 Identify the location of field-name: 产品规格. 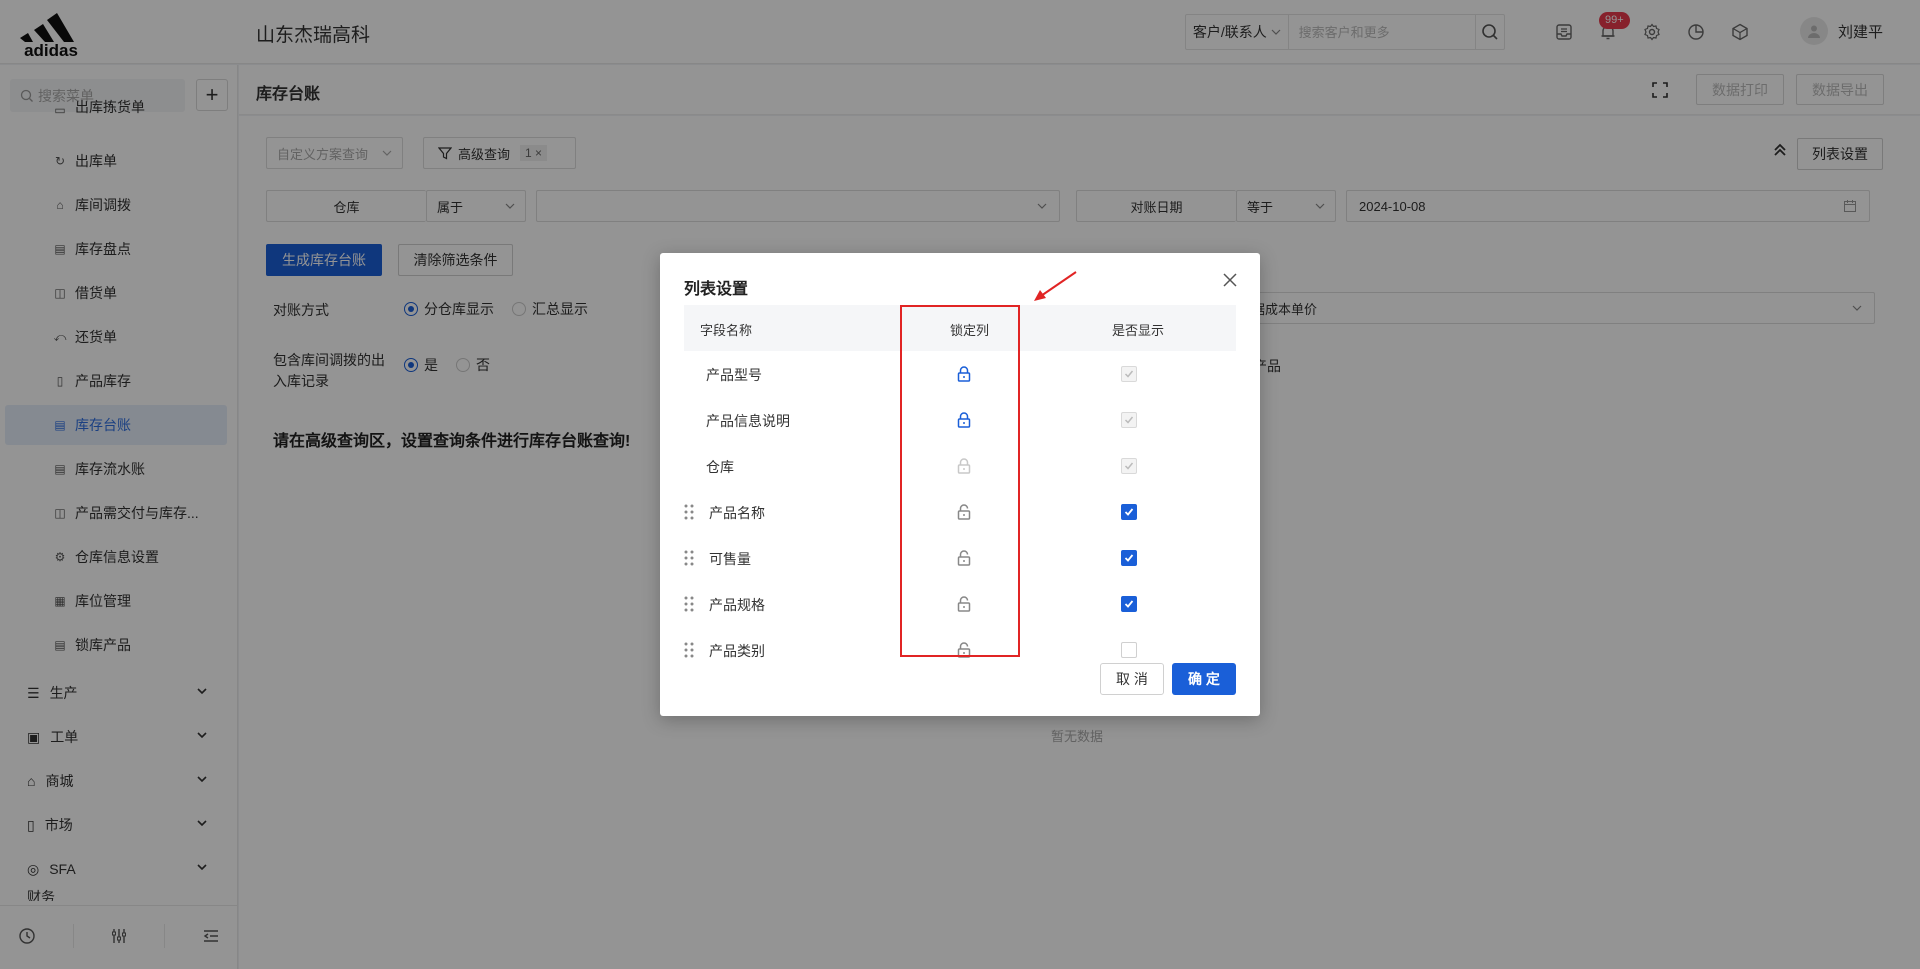
(737, 605).